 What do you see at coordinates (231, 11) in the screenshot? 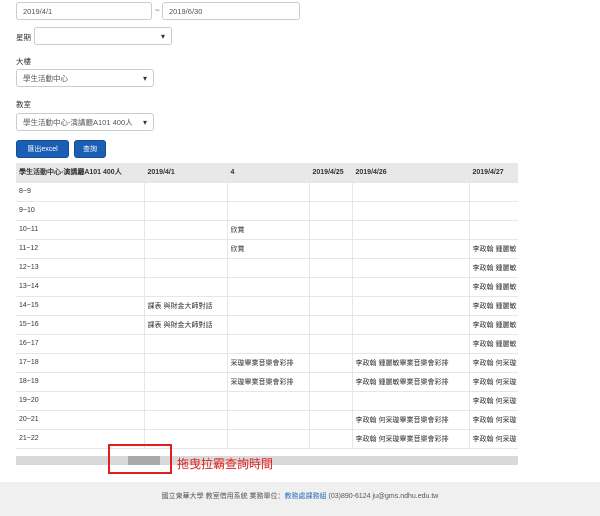
I see `end-date-input: 2019/6/30` at bounding box center [231, 11].